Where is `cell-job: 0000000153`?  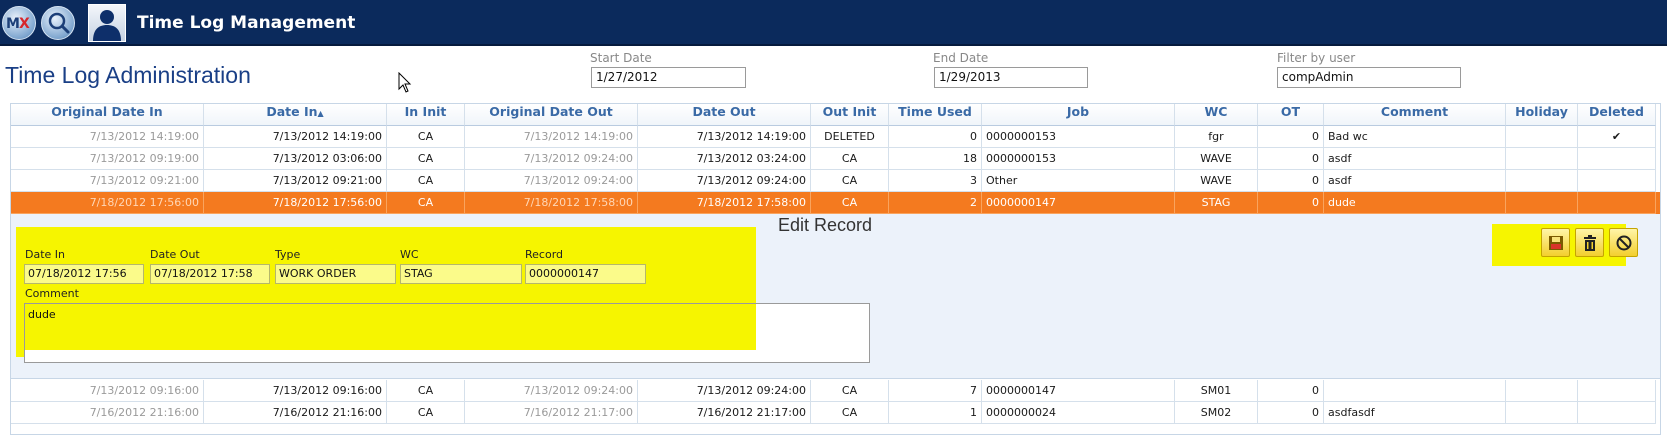
cell-job: 0000000153 is located at coordinates (1078, 159).